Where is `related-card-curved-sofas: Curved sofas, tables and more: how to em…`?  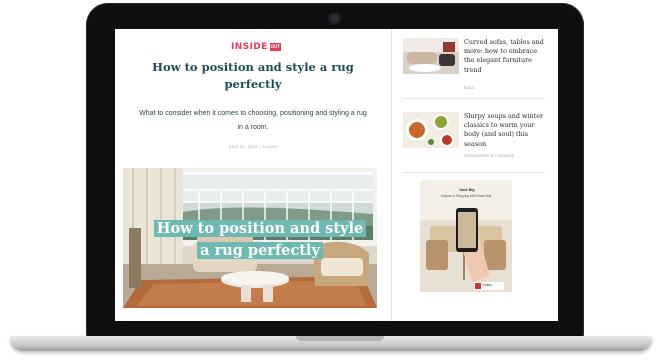 related-card-curved-sofas: Curved sofas, tables and more: how to em… is located at coordinates (474, 64).